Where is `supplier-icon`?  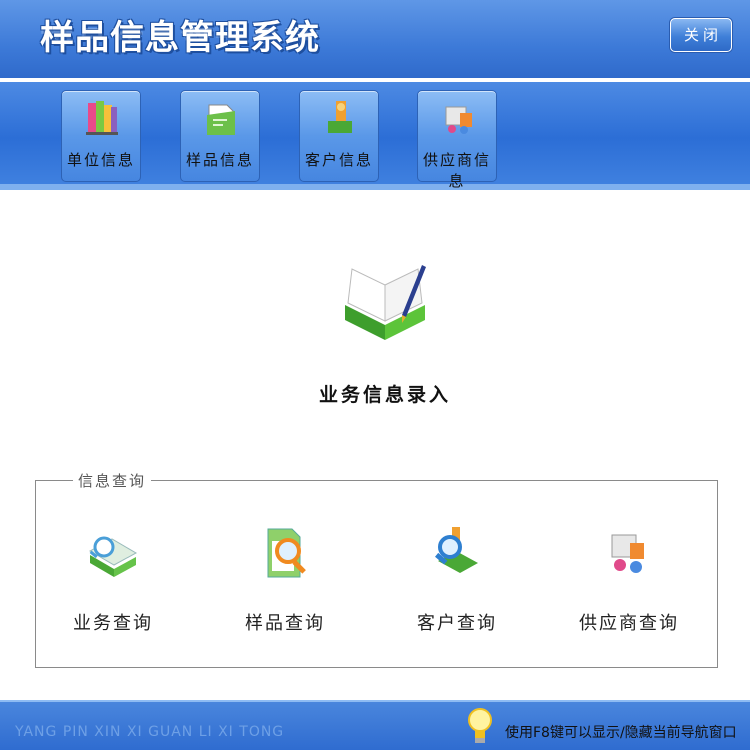 supplier-icon is located at coordinates (458, 120).